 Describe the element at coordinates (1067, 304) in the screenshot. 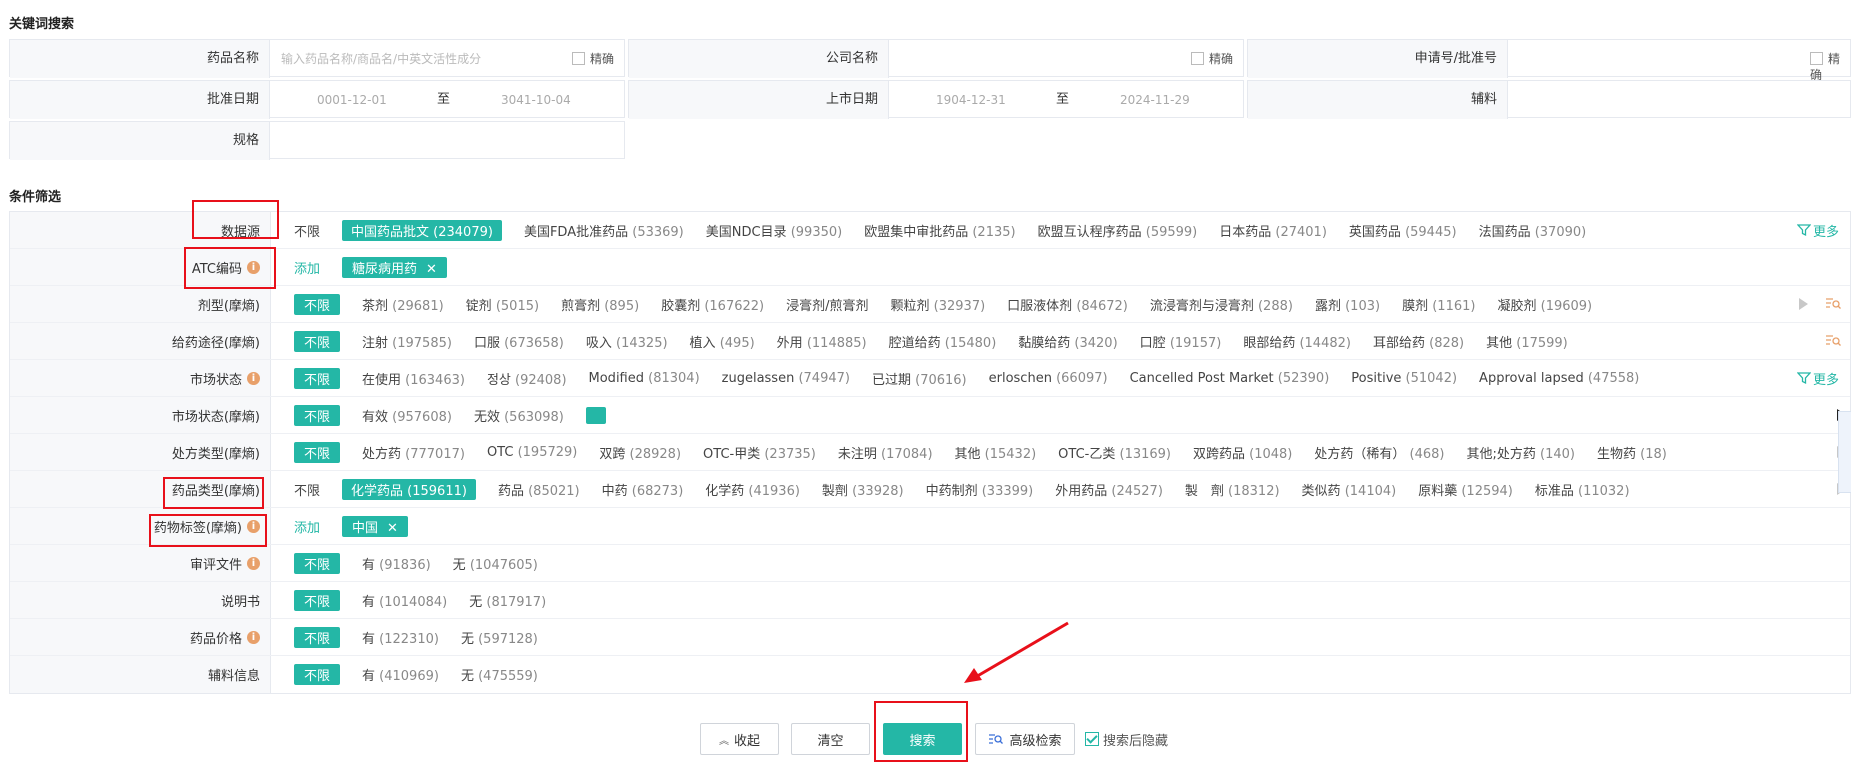

I see `filter-option: 口服液体剂 (84672)` at that location.